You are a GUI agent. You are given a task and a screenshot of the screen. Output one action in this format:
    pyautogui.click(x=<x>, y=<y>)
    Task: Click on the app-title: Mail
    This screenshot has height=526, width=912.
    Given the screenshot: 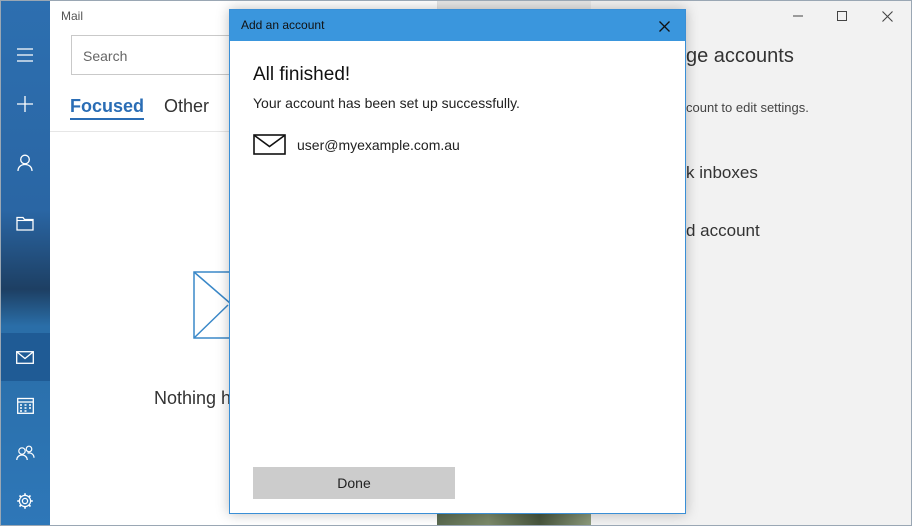 What is the action you would take?
    pyautogui.click(x=72, y=16)
    